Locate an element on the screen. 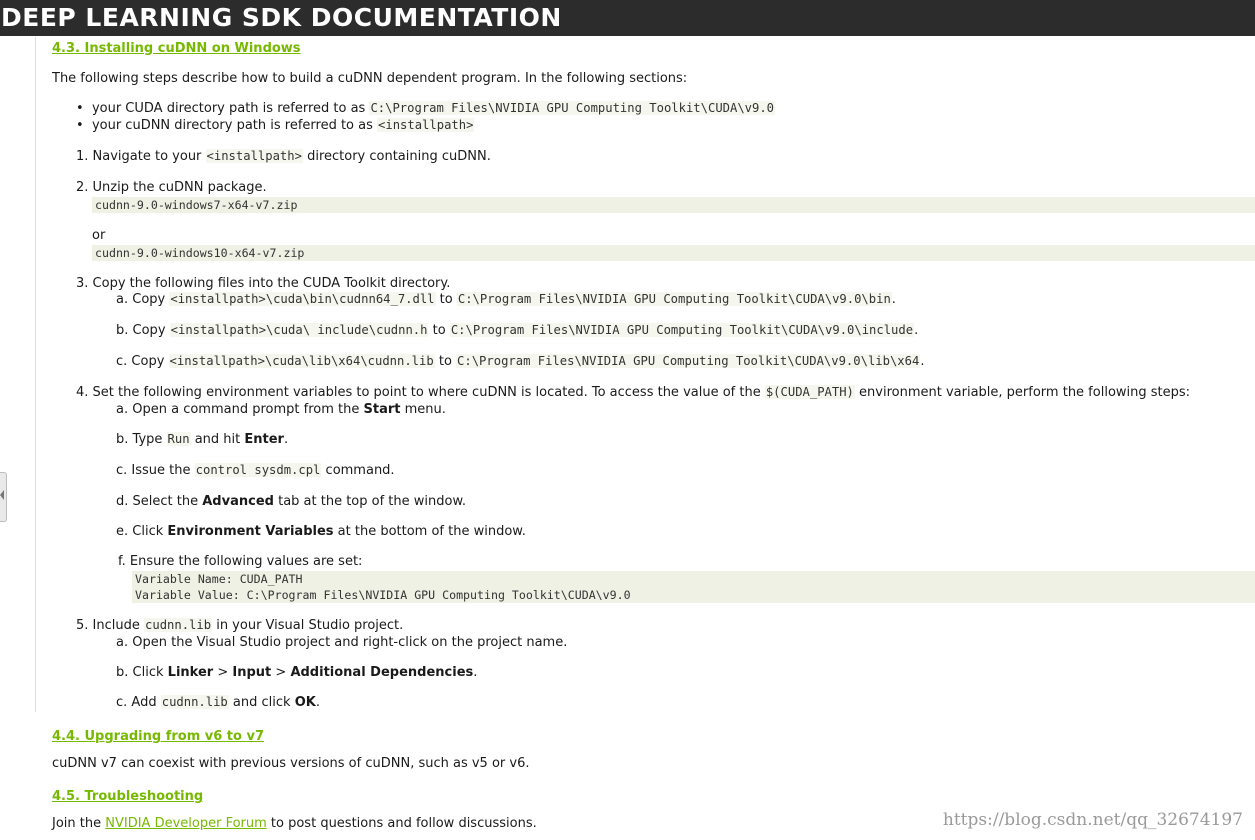 Image resolution: width=1255 pixels, height=840 pixels. step-4b: b. Type Run and hit Enter. is located at coordinates (202, 439).